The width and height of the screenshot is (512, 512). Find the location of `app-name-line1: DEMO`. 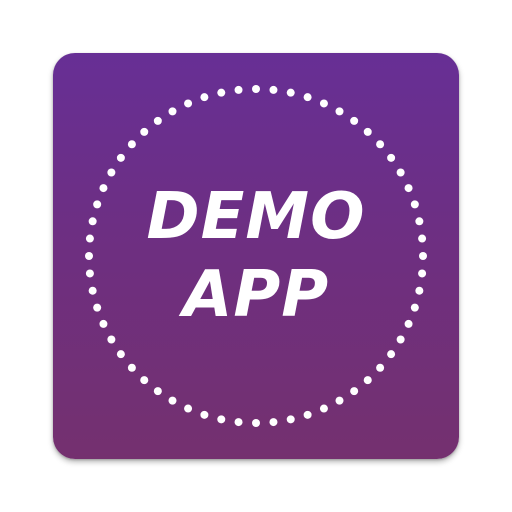

app-name-line1: DEMO is located at coordinates (256, 217).